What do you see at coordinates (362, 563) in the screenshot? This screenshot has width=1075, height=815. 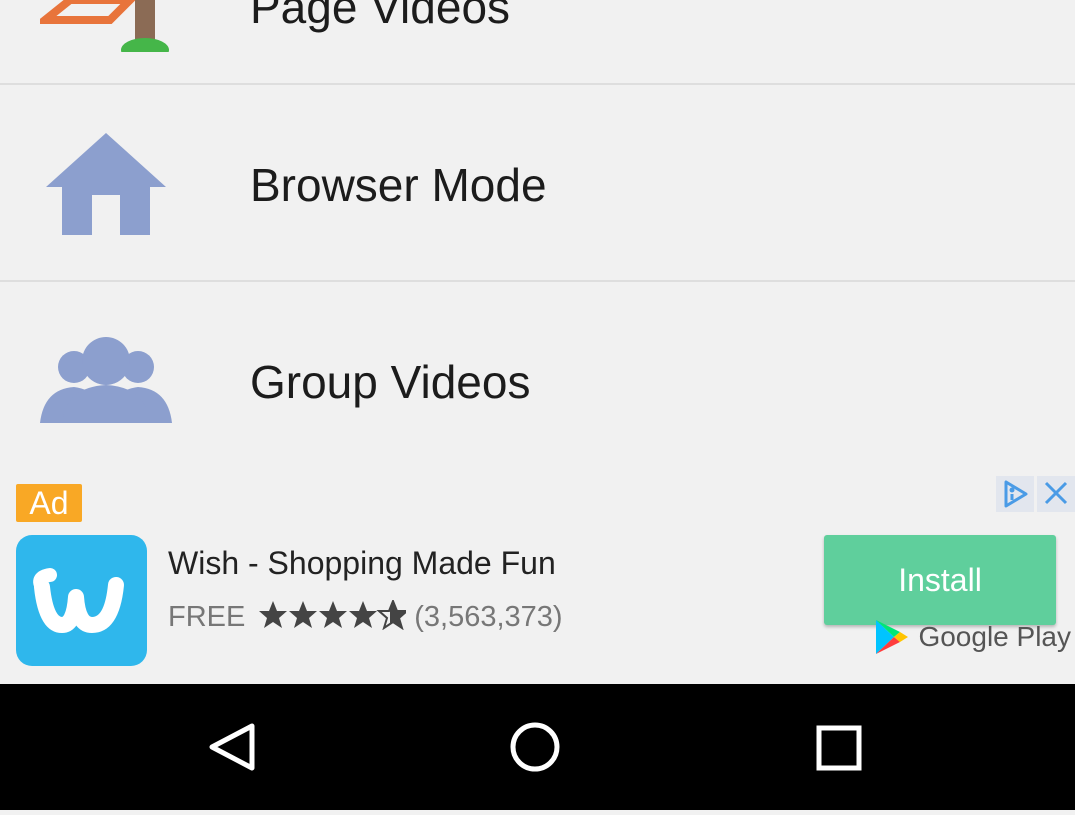 I see `ad-app-name: Wish - Shopping Made Fun` at bounding box center [362, 563].